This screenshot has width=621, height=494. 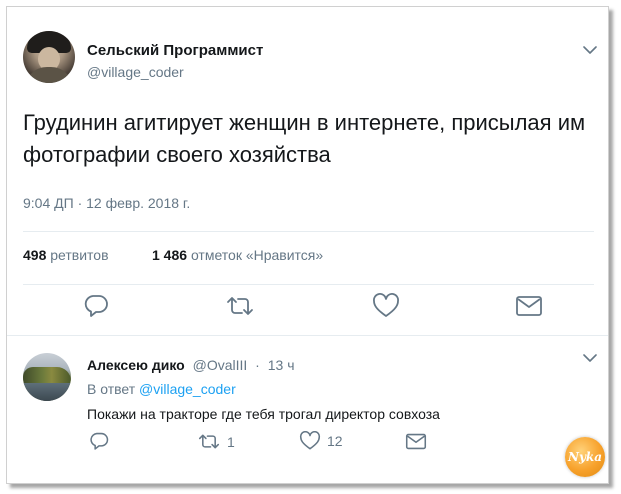 What do you see at coordinates (135, 72) in the screenshot?
I see `author-handle: @village_coder` at bounding box center [135, 72].